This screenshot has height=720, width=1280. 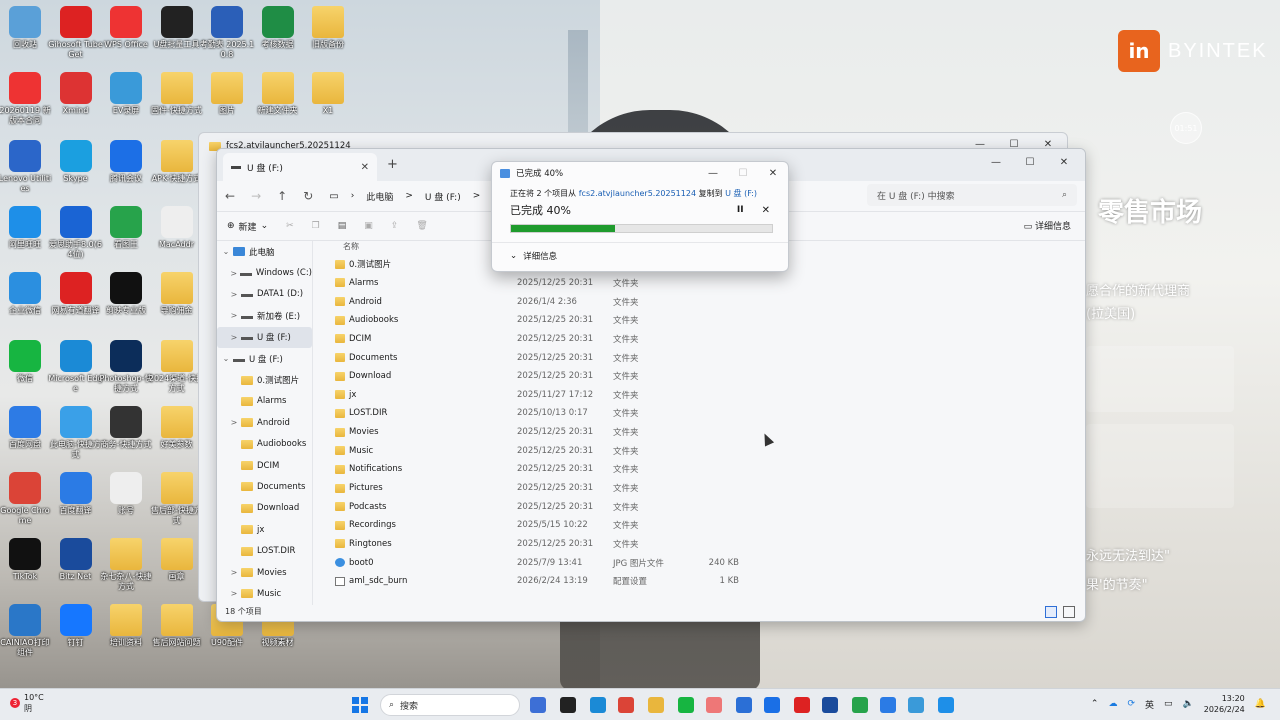 What do you see at coordinates (26, 560) in the screenshot?
I see `desktop-icon: TikTok` at bounding box center [26, 560].